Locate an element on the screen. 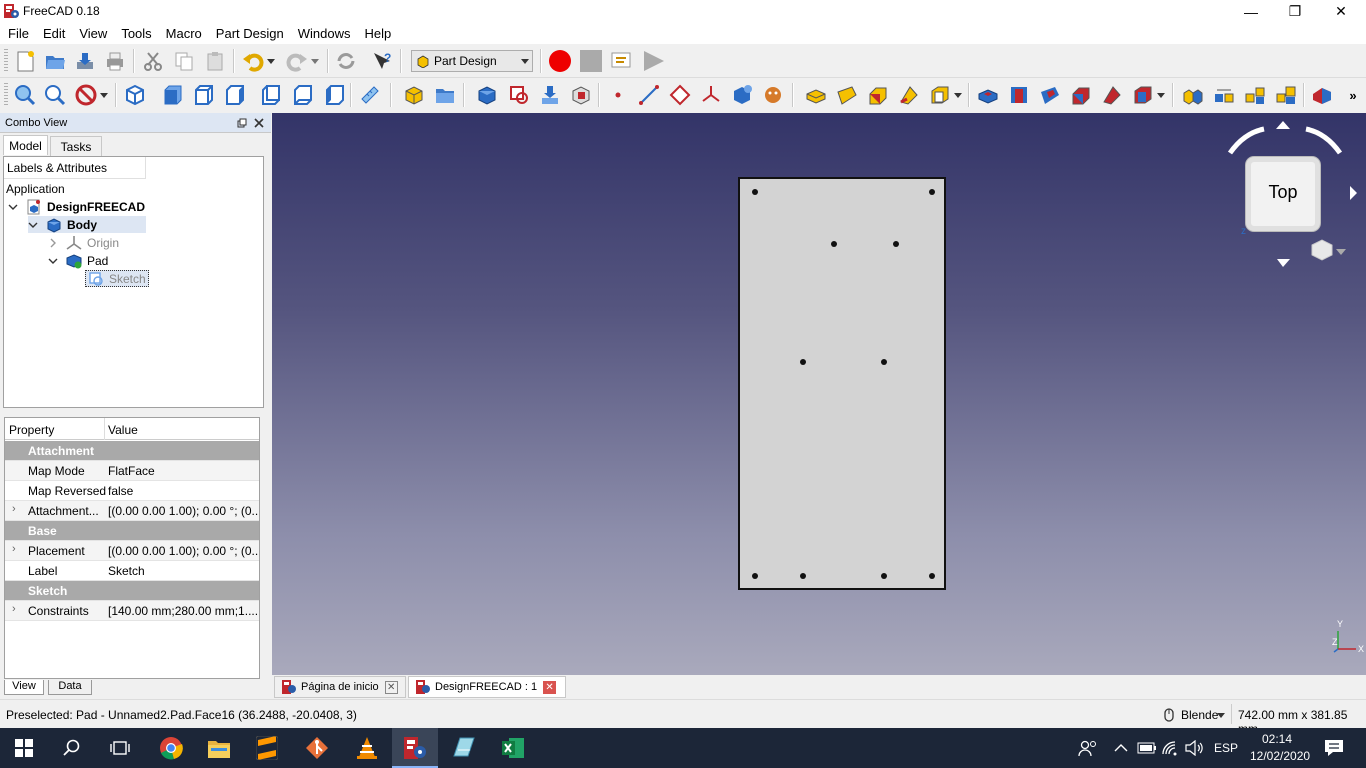 The width and height of the screenshot is (1366, 768). tree-item-pad: Pad is located at coordinates (78, 260).